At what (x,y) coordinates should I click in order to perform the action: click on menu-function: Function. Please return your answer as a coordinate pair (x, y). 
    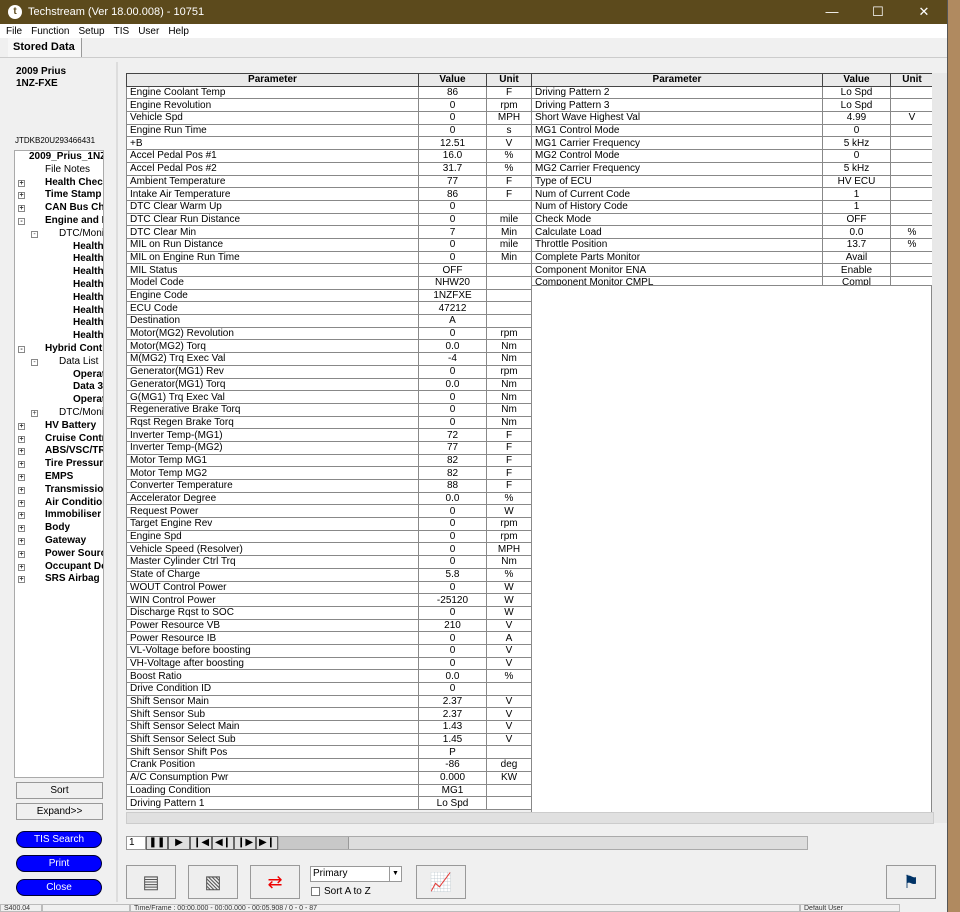
    Looking at the image, I should click on (50, 31).